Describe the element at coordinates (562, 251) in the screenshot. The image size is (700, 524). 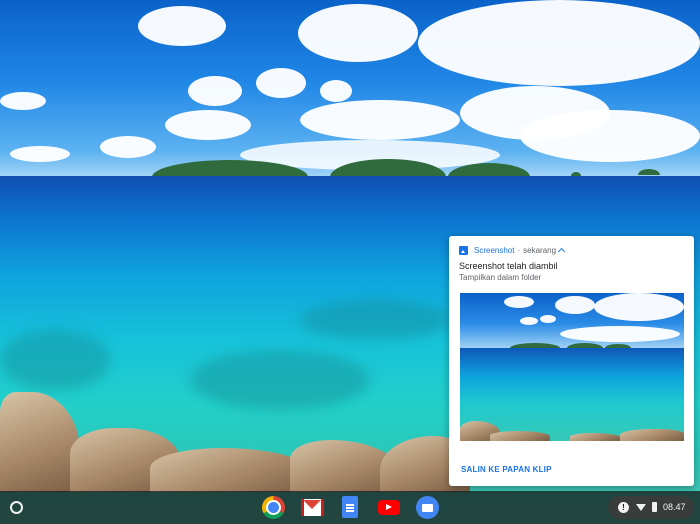
I see `chevron-up-icon` at that location.